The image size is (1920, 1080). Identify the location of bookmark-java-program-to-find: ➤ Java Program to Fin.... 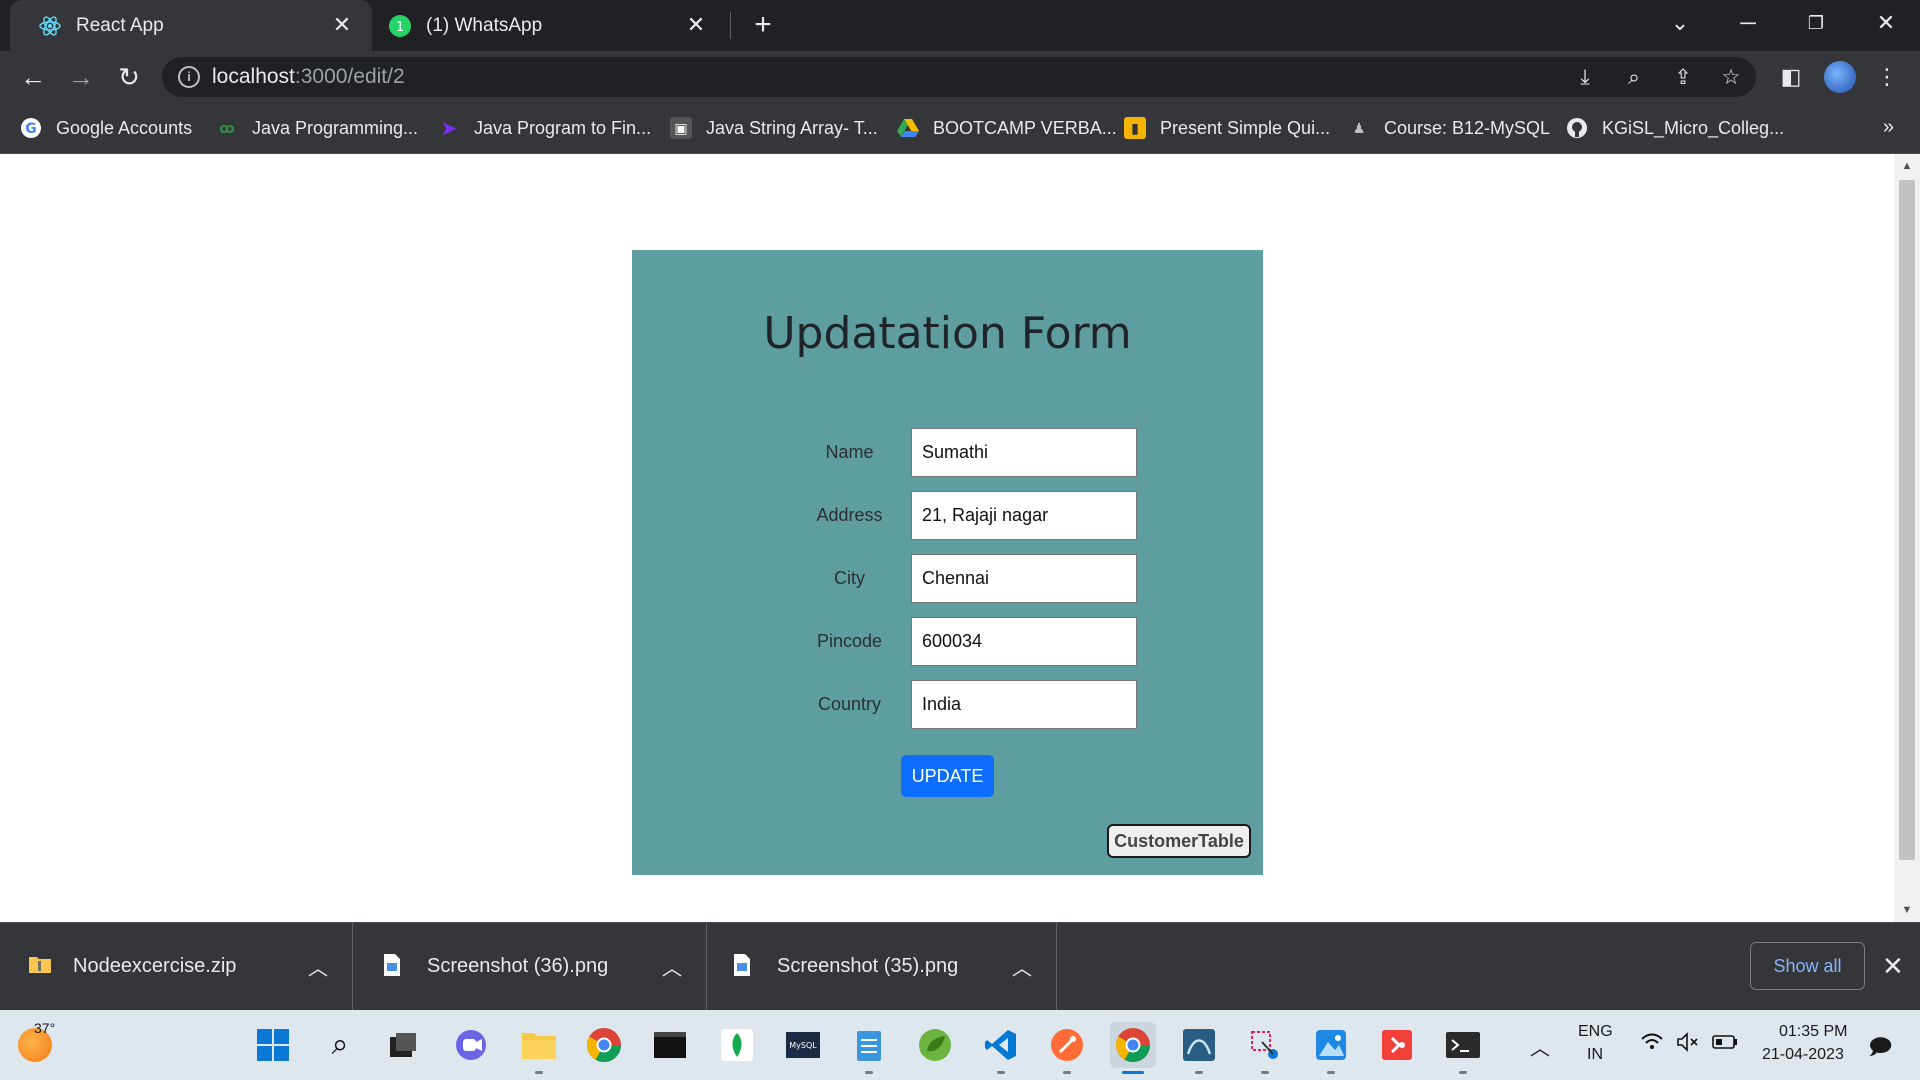
(544, 128).